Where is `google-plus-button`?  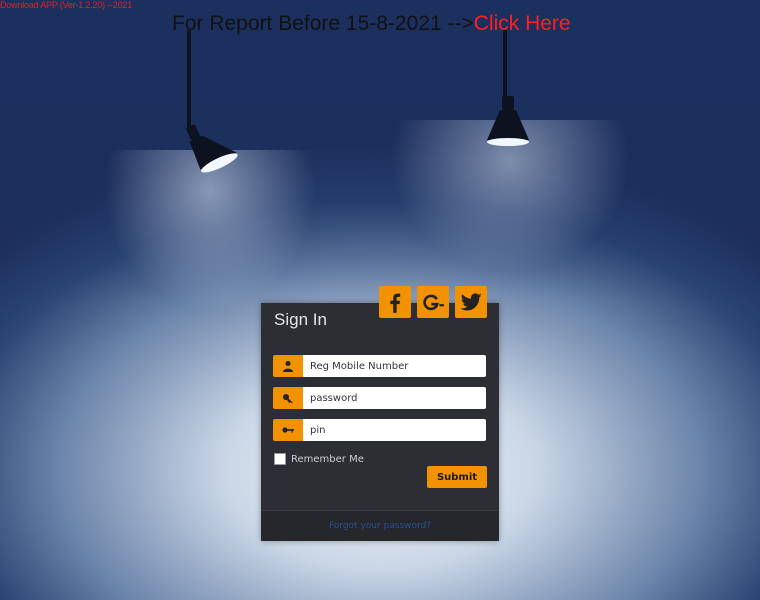 google-plus-button is located at coordinates (433, 302).